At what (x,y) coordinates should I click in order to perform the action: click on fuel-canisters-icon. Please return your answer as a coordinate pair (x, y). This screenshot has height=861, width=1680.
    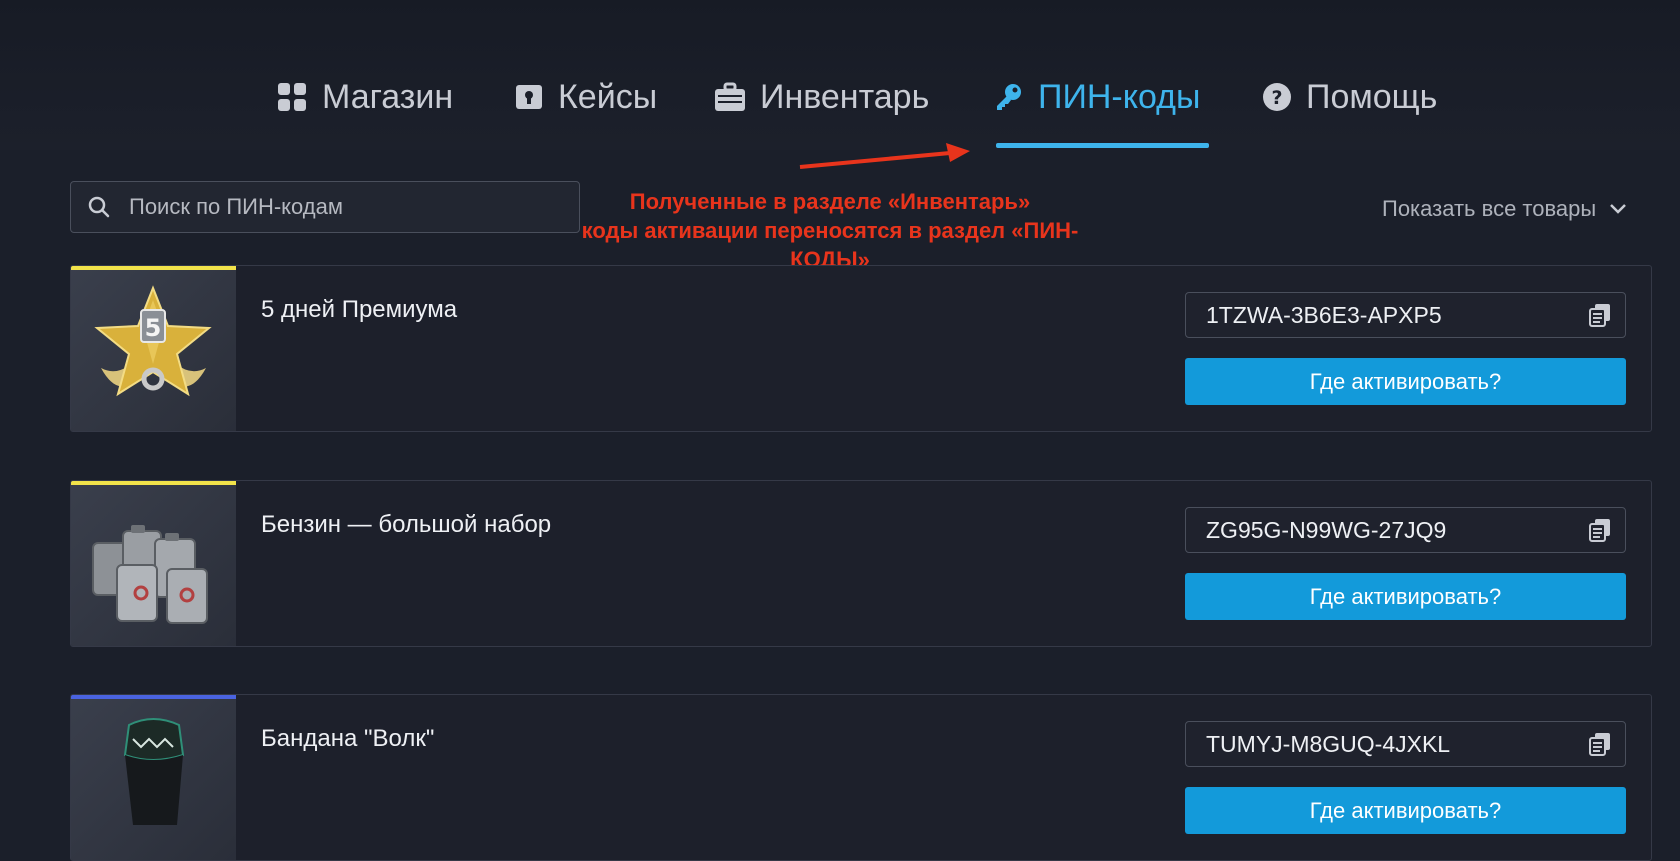
    Looking at the image, I should click on (150, 574).